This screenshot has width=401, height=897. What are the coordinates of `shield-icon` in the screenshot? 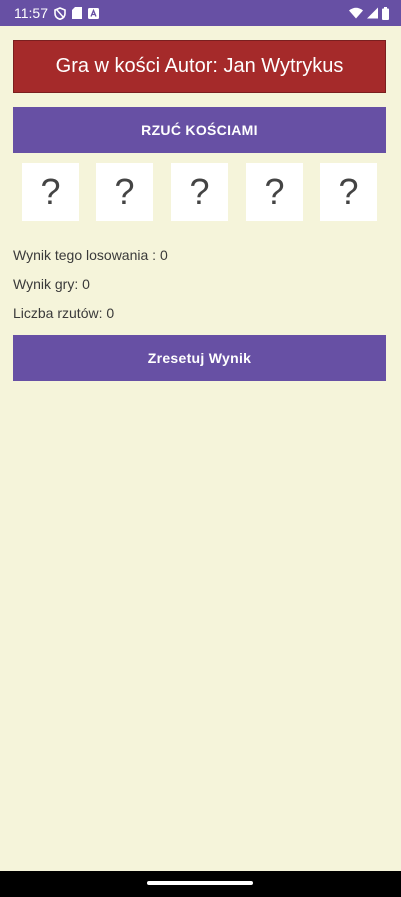 It's located at (60, 13).